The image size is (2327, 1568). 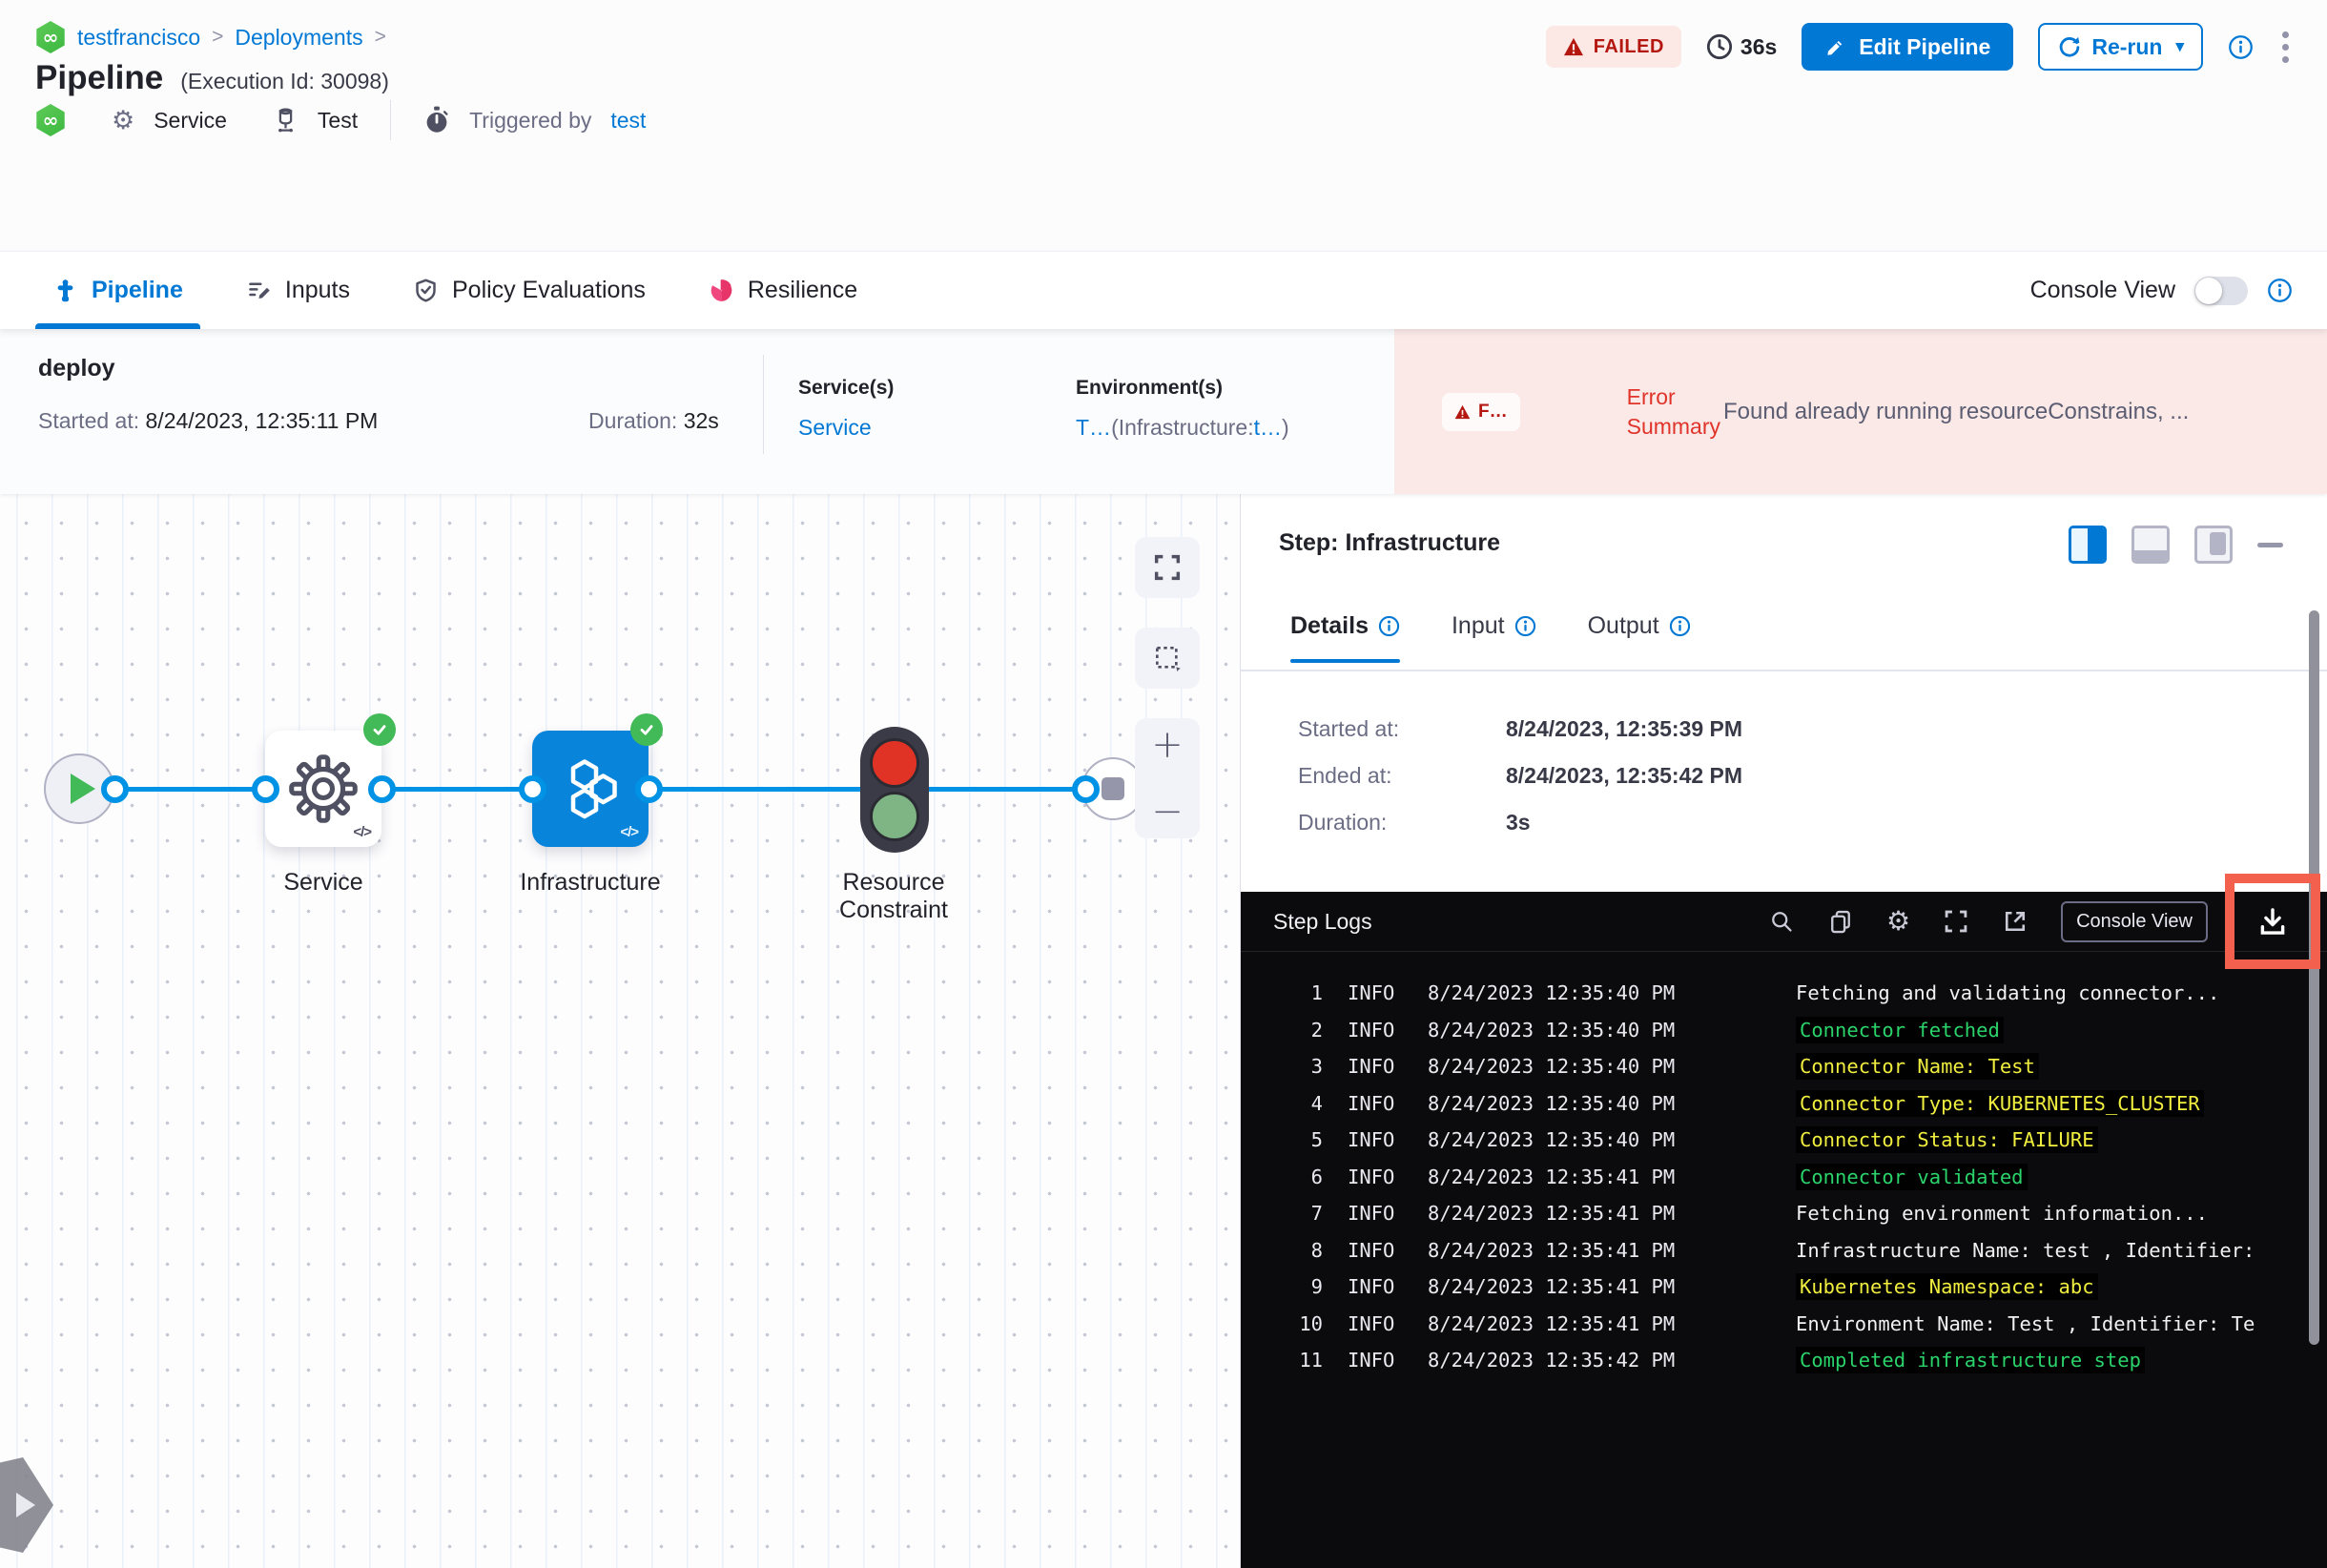 What do you see at coordinates (65, 290) in the screenshot?
I see `pipeline-icon` at bounding box center [65, 290].